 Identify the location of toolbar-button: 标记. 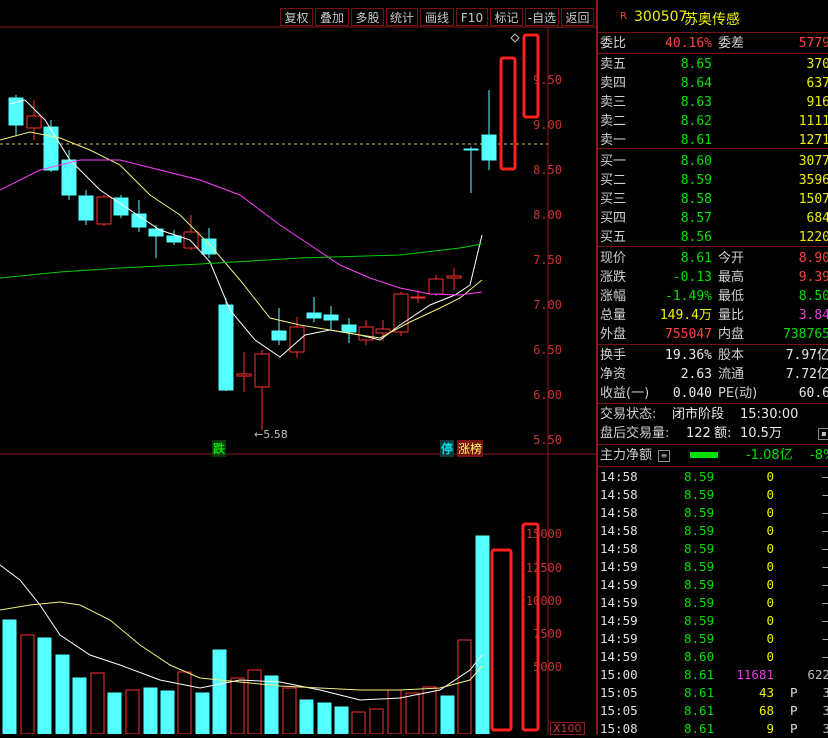
(506, 17).